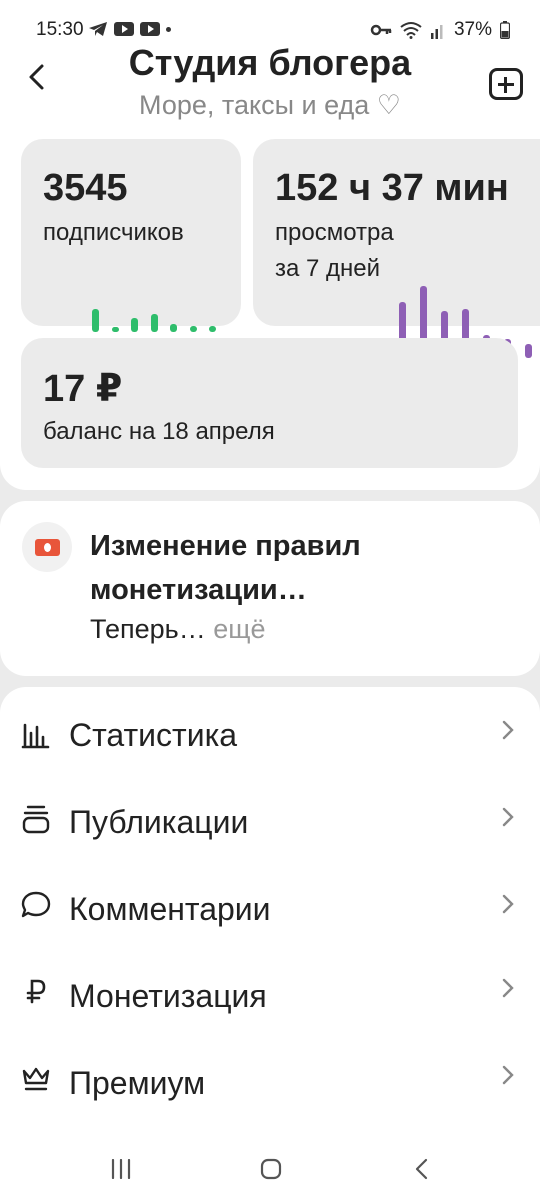 Image resolution: width=540 pixels, height=1200 pixels. What do you see at coordinates (422, 1169) in the screenshot?
I see `back-nav-icon` at bounding box center [422, 1169].